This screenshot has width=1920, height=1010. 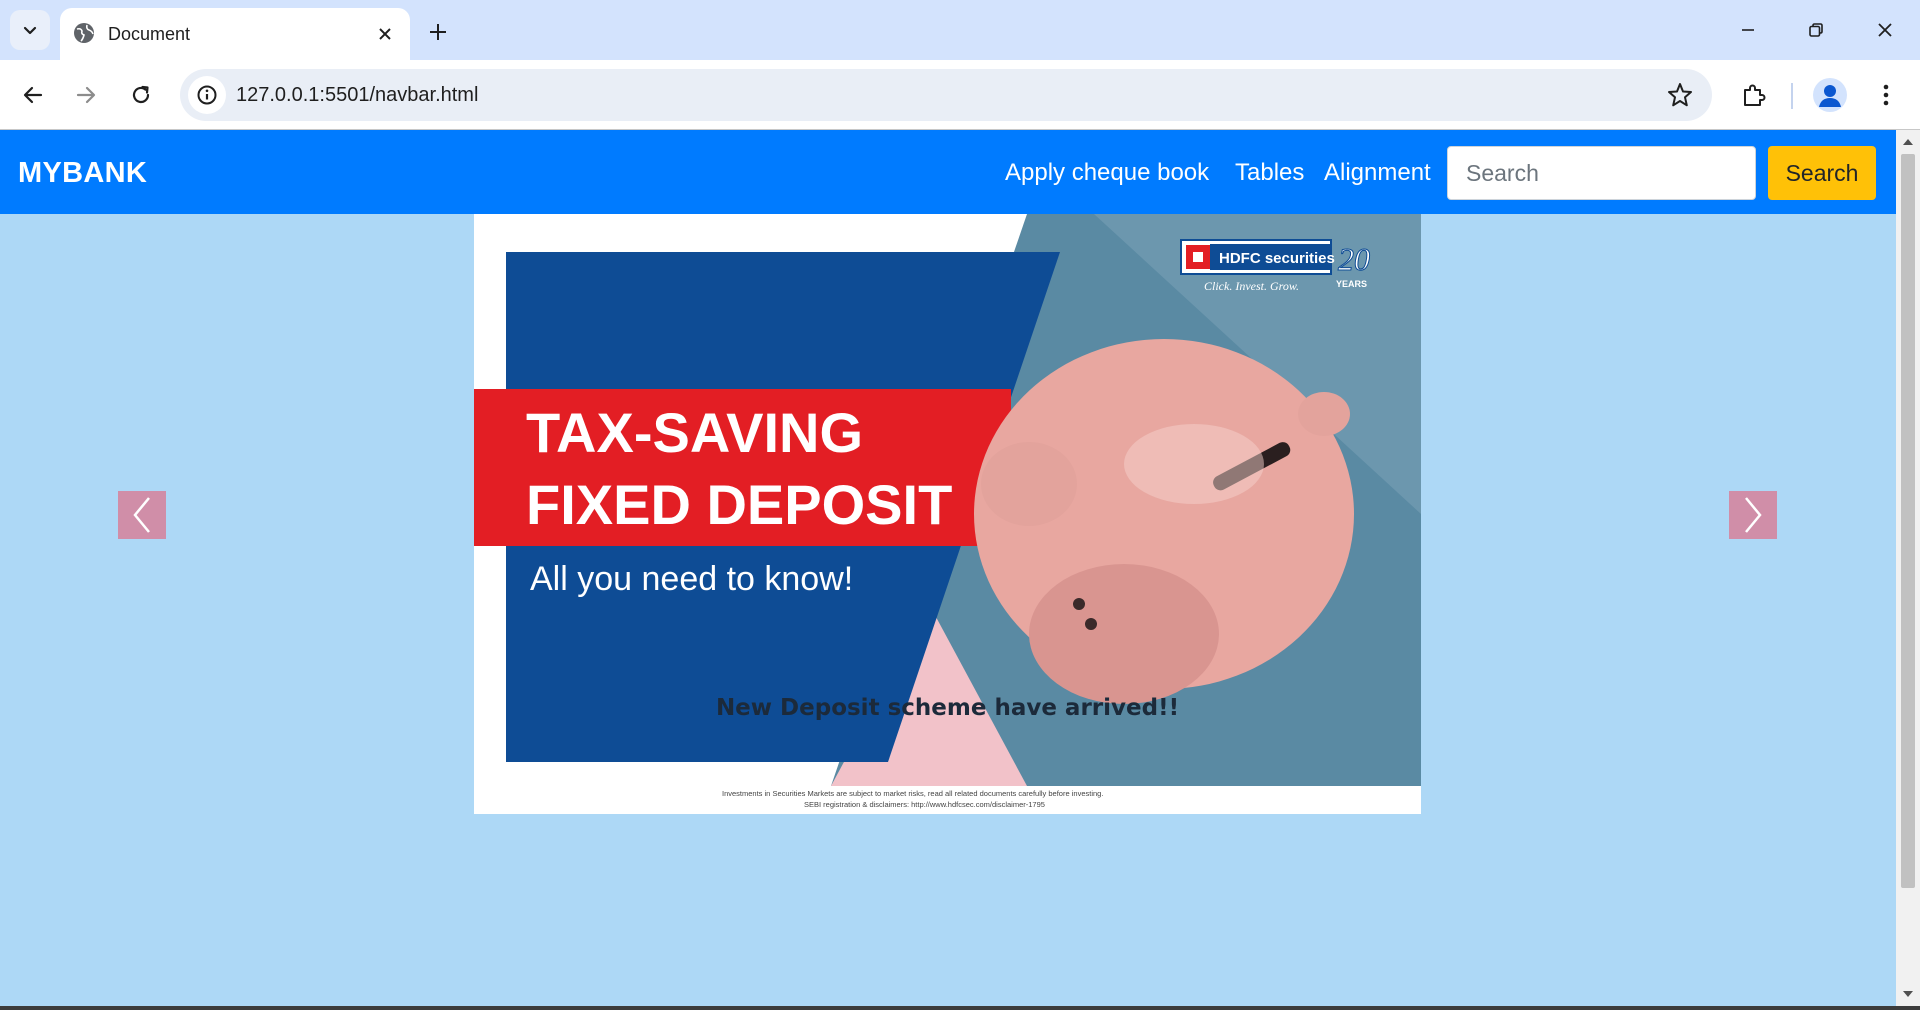 I want to click on close-window-button, so click(x=1885, y=30).